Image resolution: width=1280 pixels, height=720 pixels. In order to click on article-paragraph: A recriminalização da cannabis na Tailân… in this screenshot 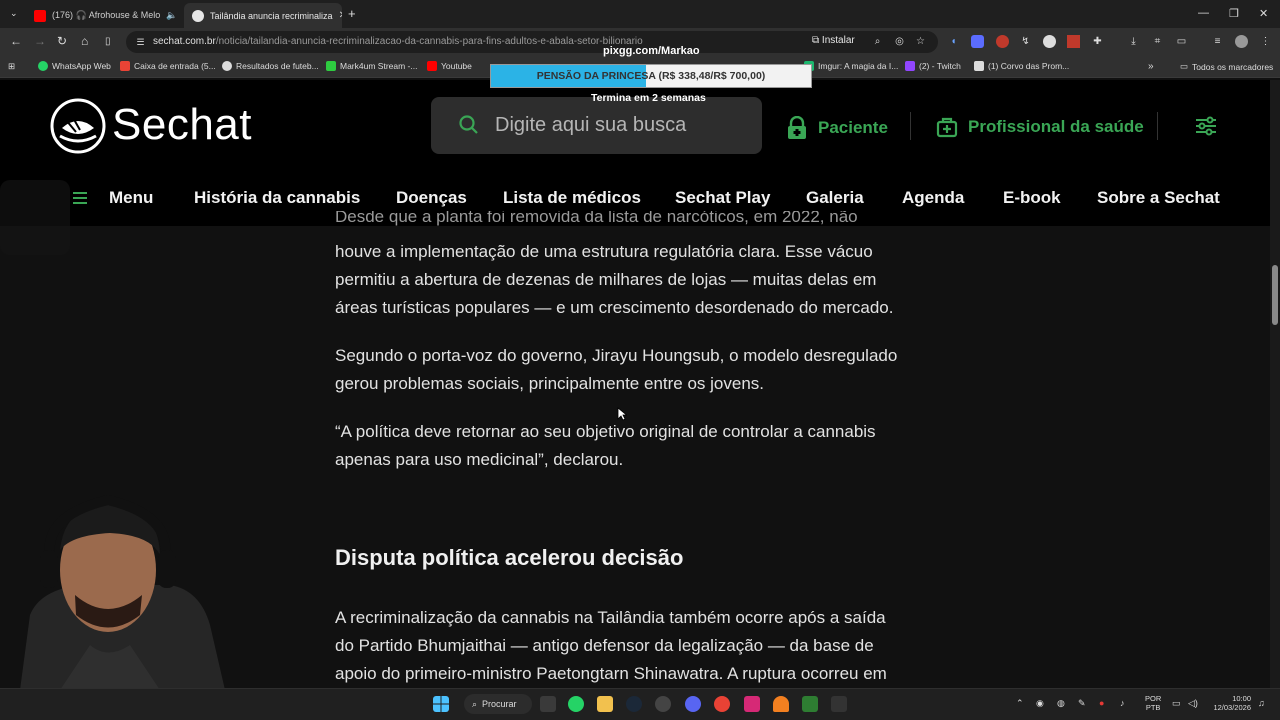, I will do `click(640, 646)`.